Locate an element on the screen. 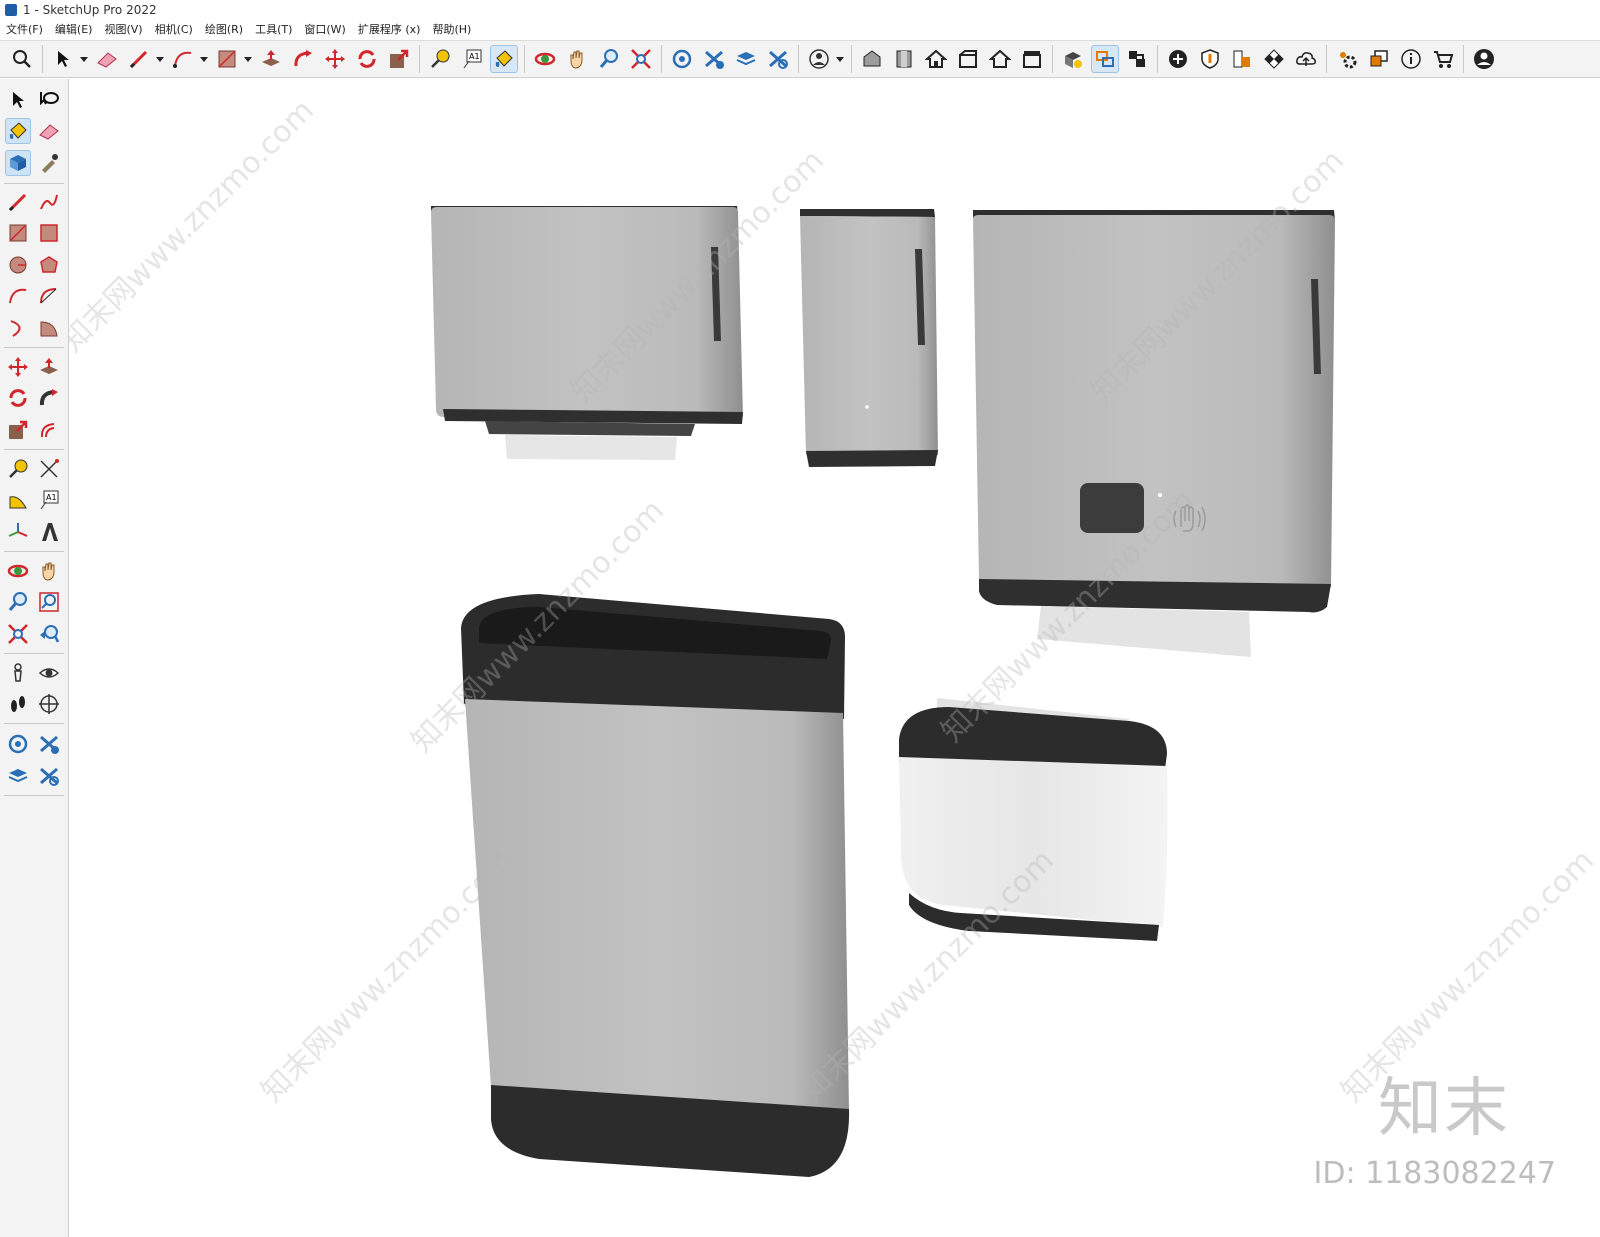 The width and height of the screenshot is (1600, 1237). pencil-dropdown-icon is located at coordinates (160, 59).